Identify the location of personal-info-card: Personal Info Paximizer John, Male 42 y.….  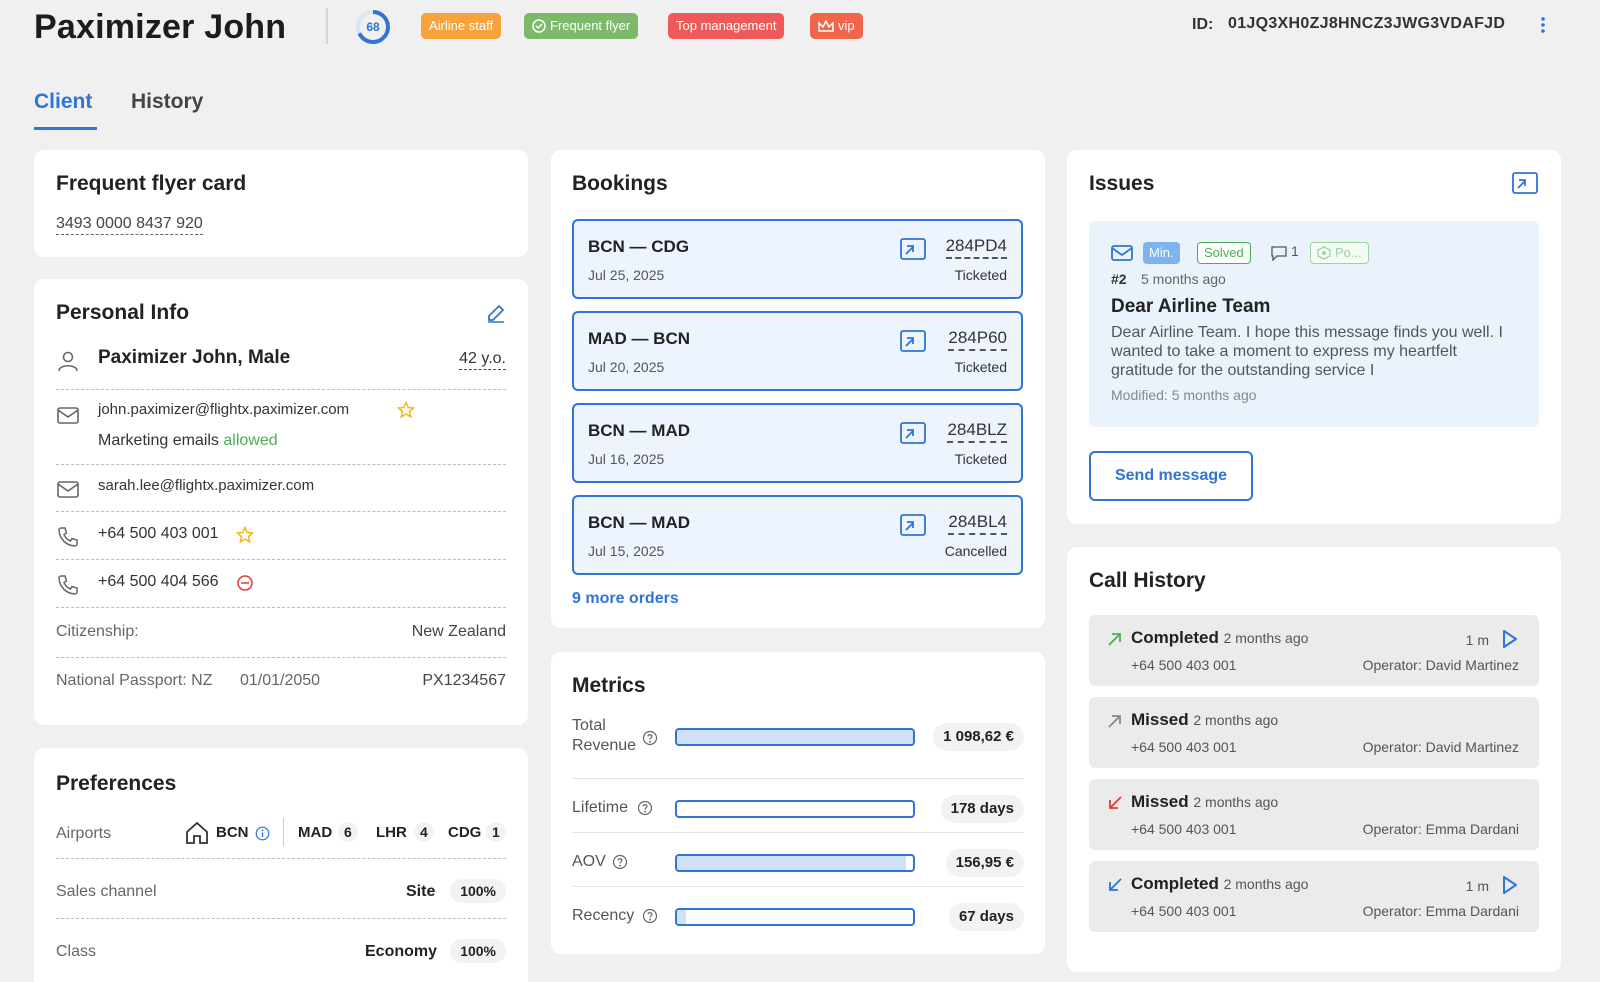
(281, 502).